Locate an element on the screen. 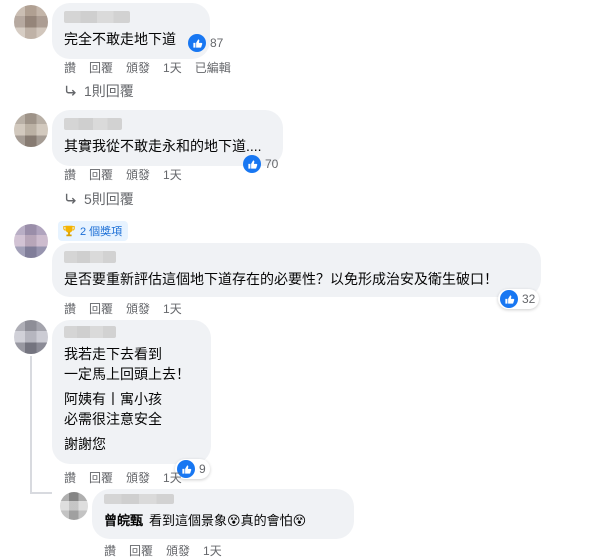 This screenshot has width=591, height=559. reply-author-name: 曾皖甄 is located at coordinates (123, 519).